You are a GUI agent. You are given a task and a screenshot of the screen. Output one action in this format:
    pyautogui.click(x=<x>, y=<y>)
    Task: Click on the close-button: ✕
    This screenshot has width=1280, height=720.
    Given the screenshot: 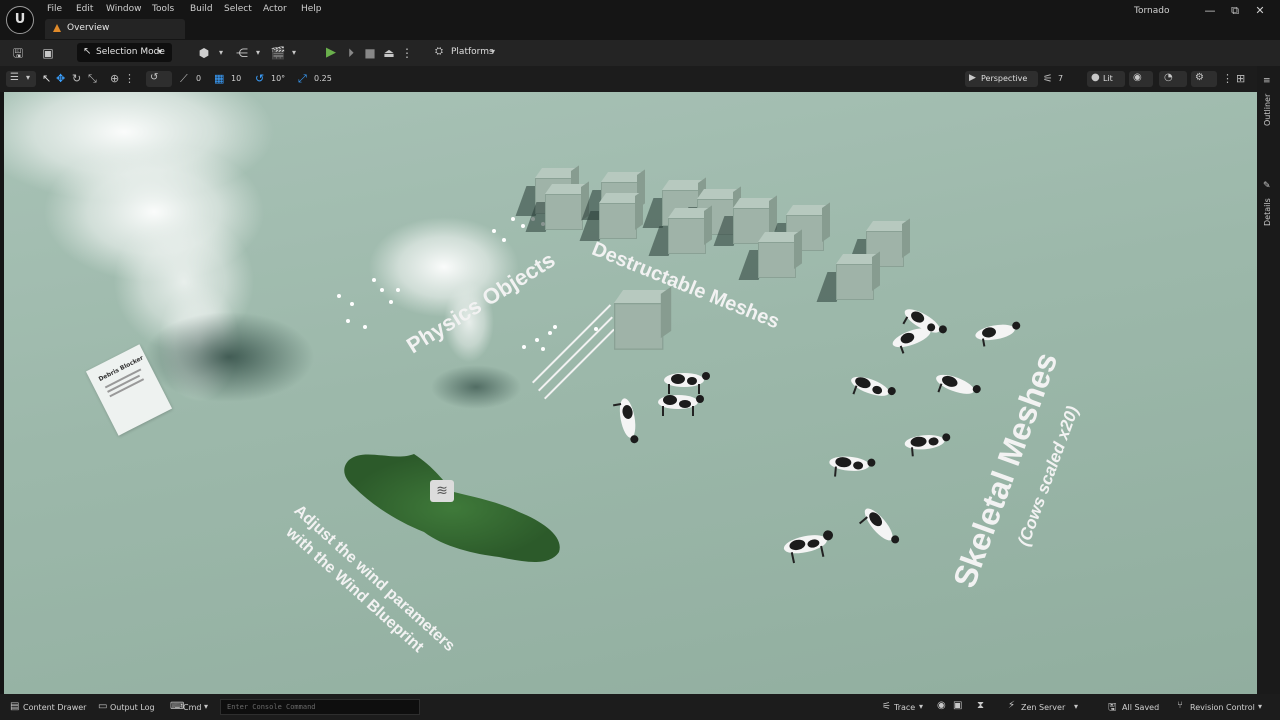 What is the action you would take?
    pyautogui.click(x=1260, y=11)
    